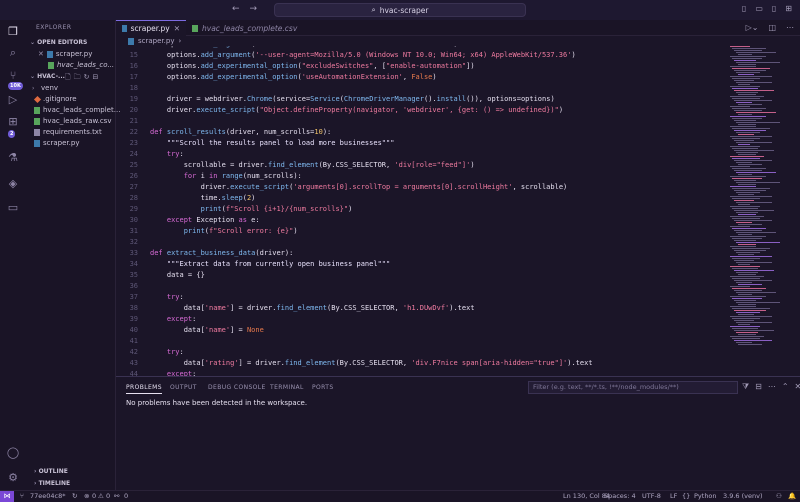 This screenshot has width=800, height=502. What do you see at coordinates (15, 86) in the screenshot?
I see `source-control-badge: 10K` at bounding box center [15, 86].